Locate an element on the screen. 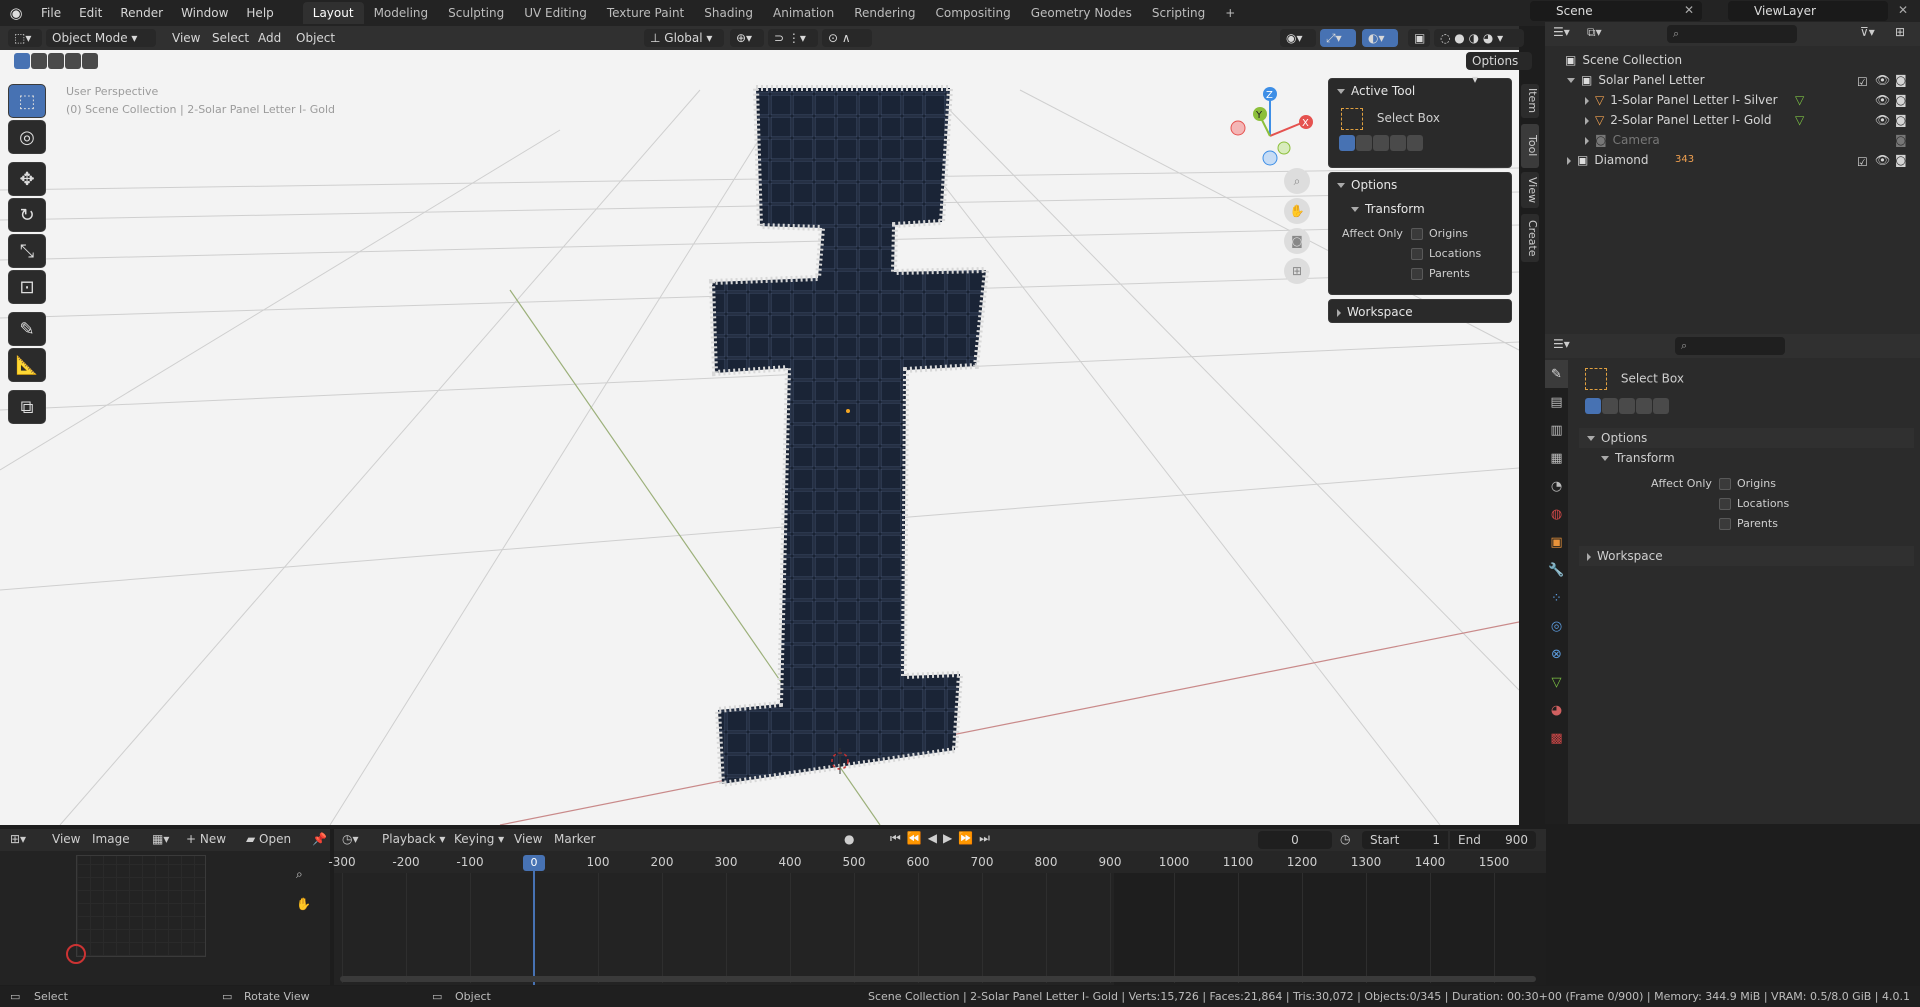  outliner-row-camera: ◙ Camera ◙ is located at coordinates (1732, 140).